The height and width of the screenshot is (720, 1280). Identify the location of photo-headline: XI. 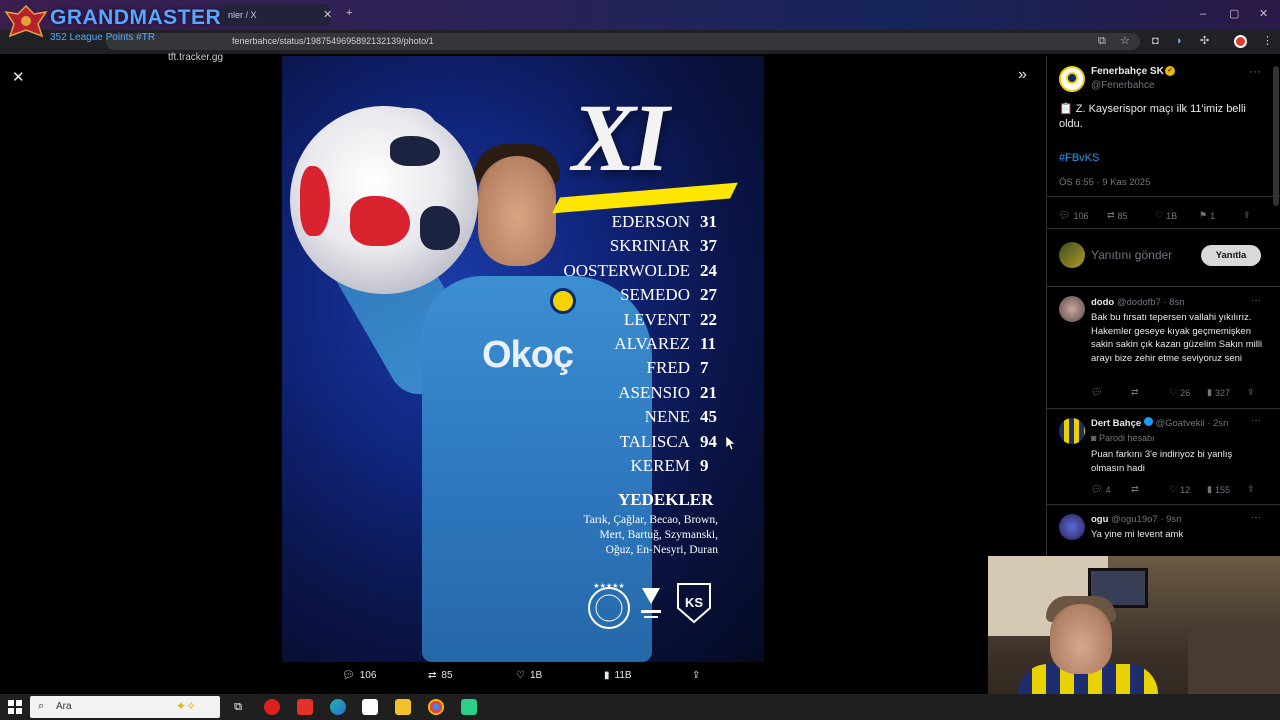
(620, 137).